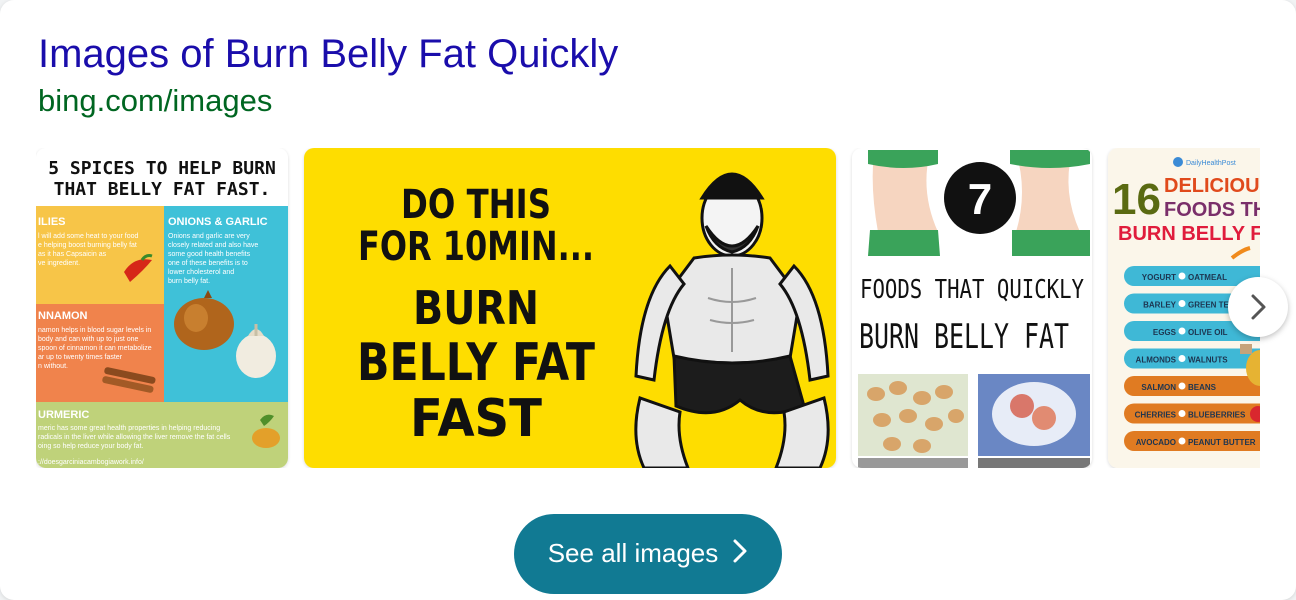 This screenshot has width=1296, height=600. What do you see at coordinates (1217, 415) in the screenshot?
I see `food-pill-right-label: BLUEBERRIES` at bounding box center [1217, 415].